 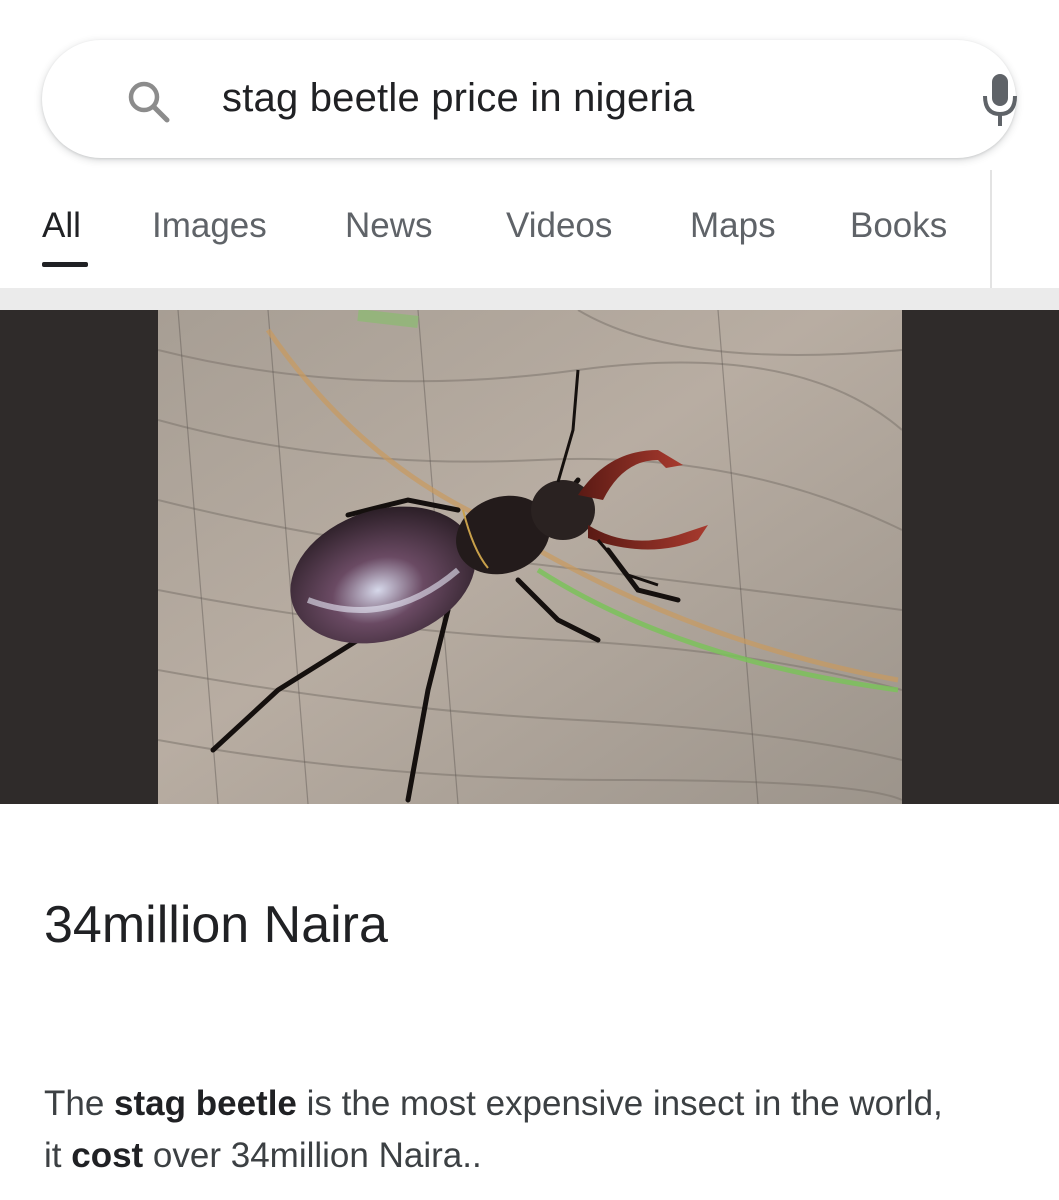 What do you see at coordinates (216, 925) in the screenshot?
I see `featured-answer: 34million Naira` at bounding box center [216, 925].